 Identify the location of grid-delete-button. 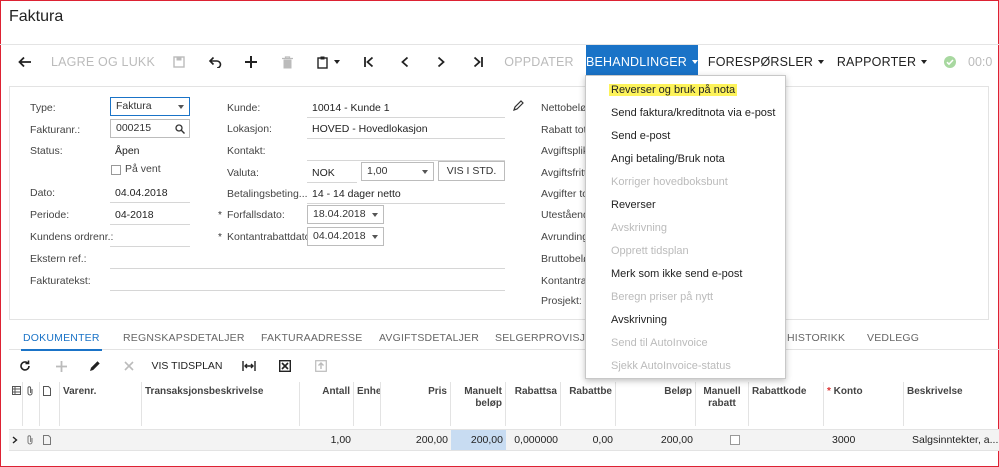
(129, 366).